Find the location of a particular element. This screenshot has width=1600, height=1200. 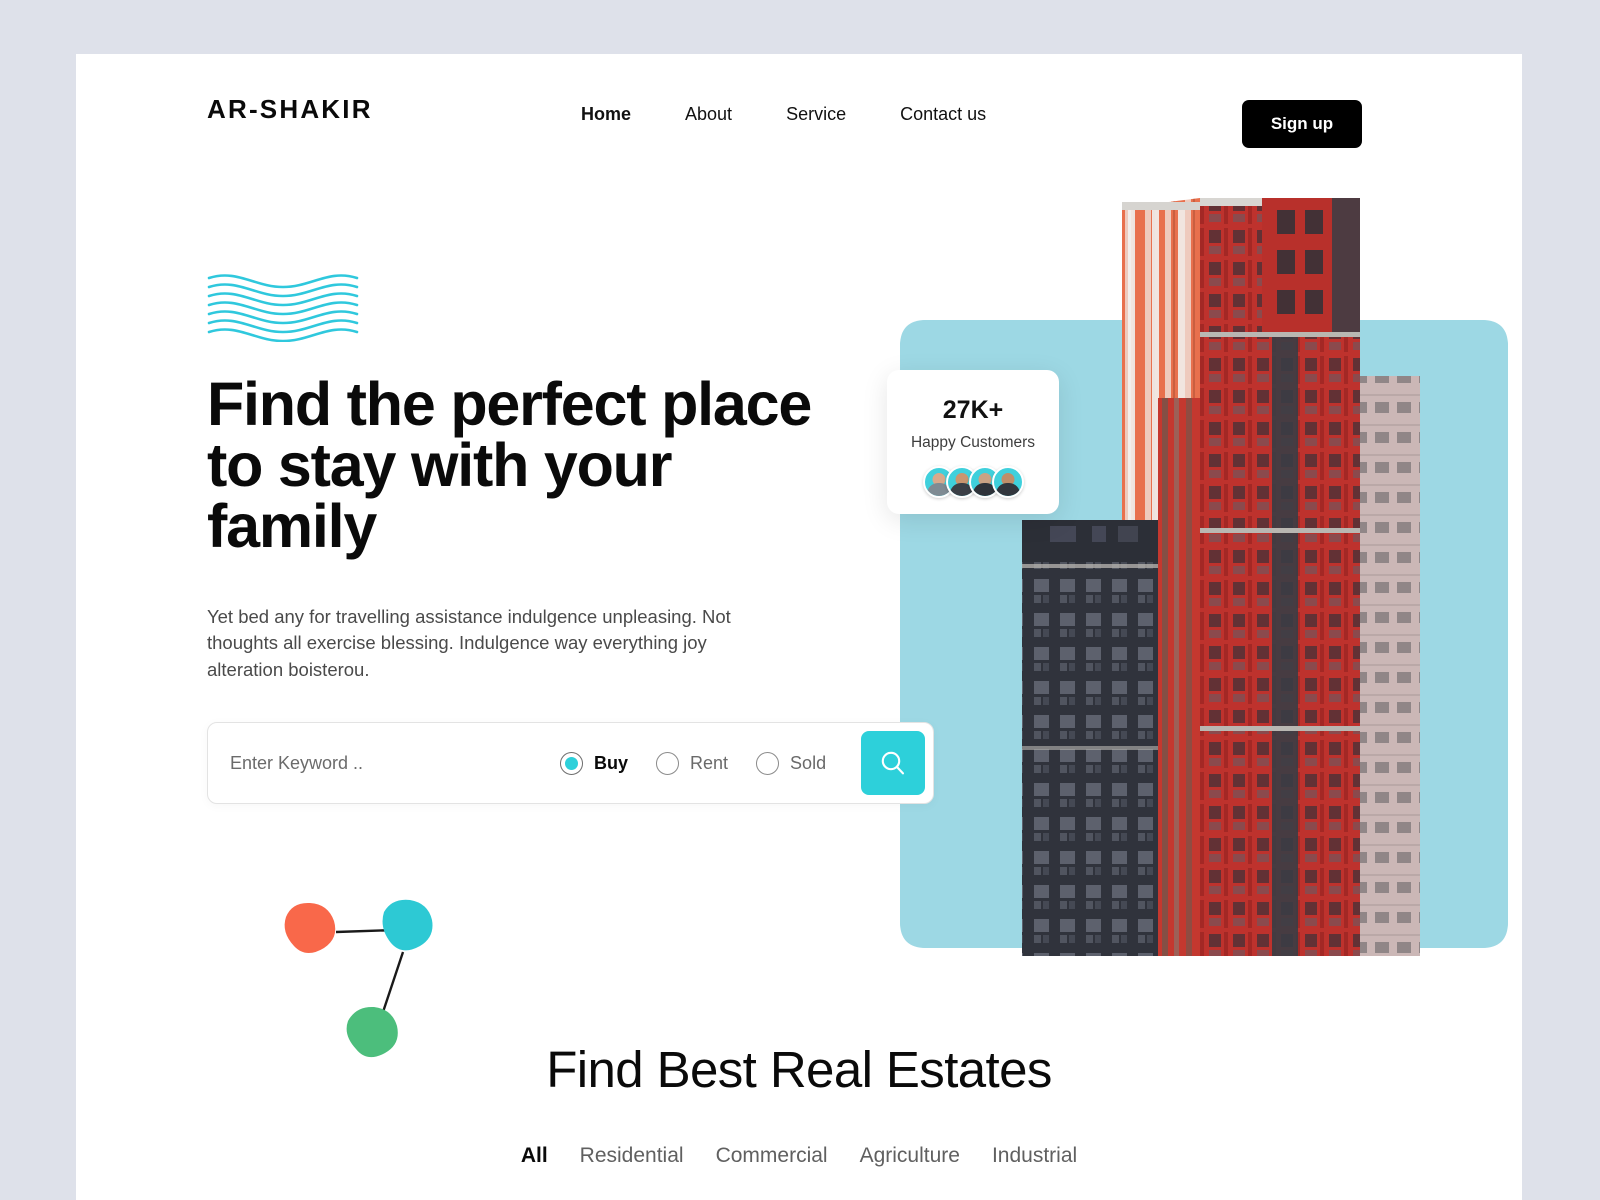

nav-link-about: About is located at coordinates (708, 114).